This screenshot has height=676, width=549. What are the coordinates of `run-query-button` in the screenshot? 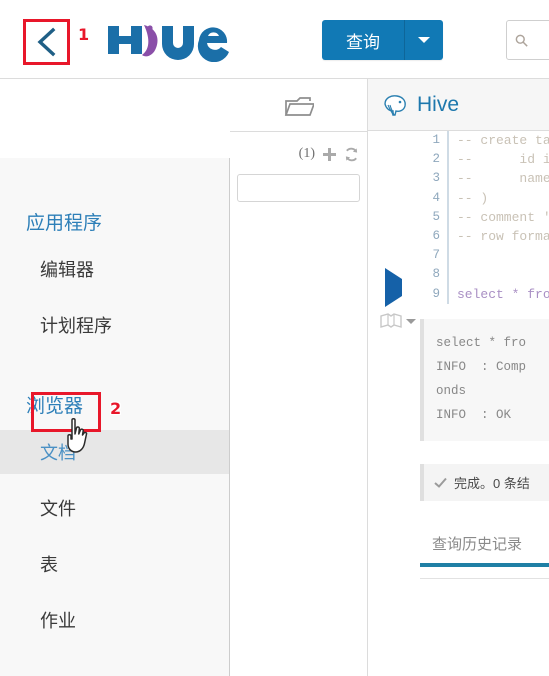 It's located at (393, 287).